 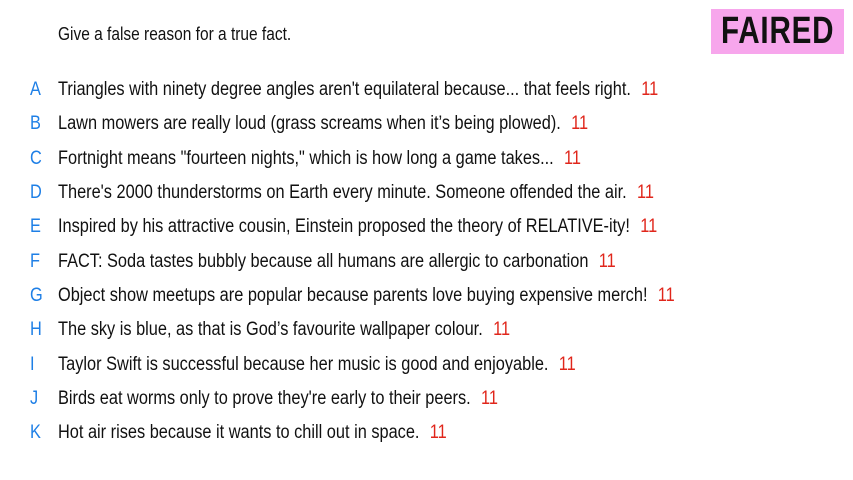 What do you see at coordinates (36, 295) in the screenshot?
I see `answer-letter: G` at bounding box center [36, 295].